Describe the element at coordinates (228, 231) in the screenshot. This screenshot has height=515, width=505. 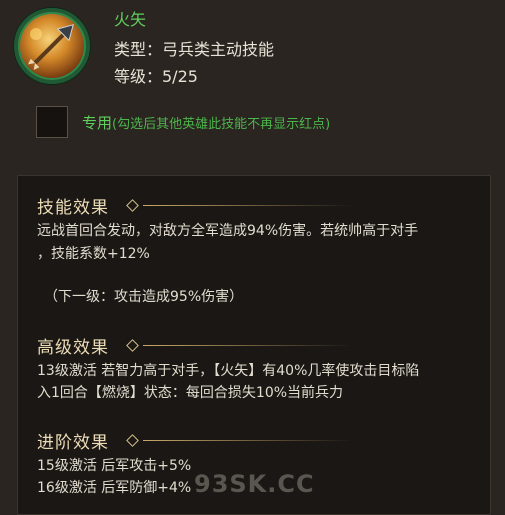
I see `effect-line-1: 远战首回合发动，对敌方全军造成94%伤害。若统帅高于对手` at that location.